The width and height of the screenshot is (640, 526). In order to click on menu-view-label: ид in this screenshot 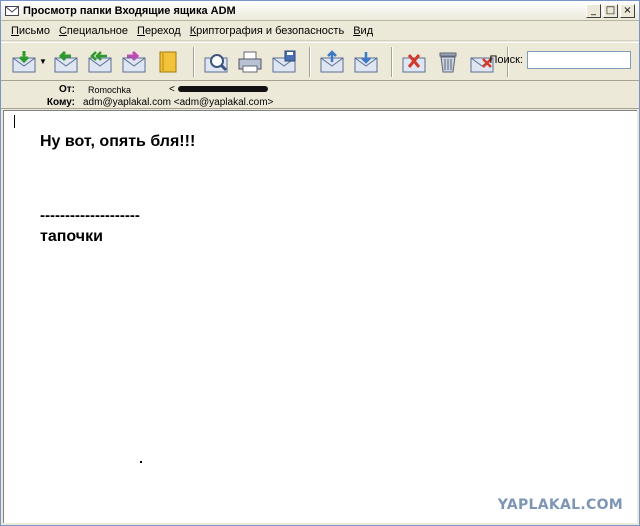, I will do `click(367, 31)`.